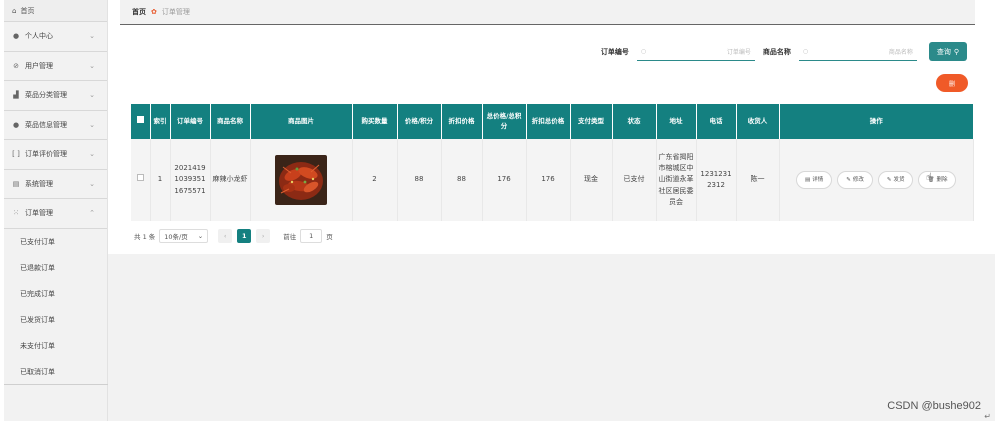 This screenshot has width=995, height=421. What do you see at coordinates (16, 95) in the screenshot?
I see `chart-icon: ▟` at bounding box center [16, 95].